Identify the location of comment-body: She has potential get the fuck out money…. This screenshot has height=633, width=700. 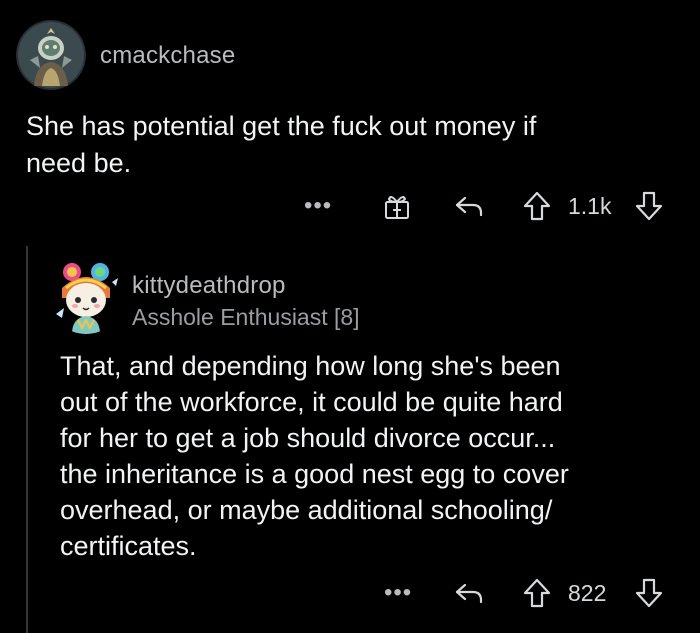
(281, 144).